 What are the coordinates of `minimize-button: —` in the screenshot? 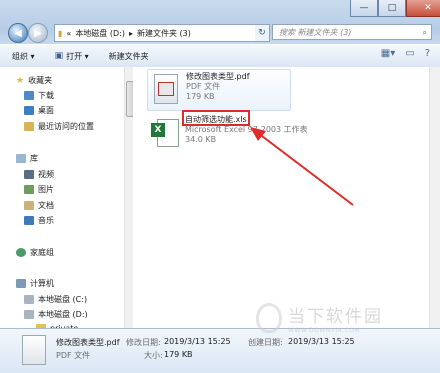 It's located at (364, 8).